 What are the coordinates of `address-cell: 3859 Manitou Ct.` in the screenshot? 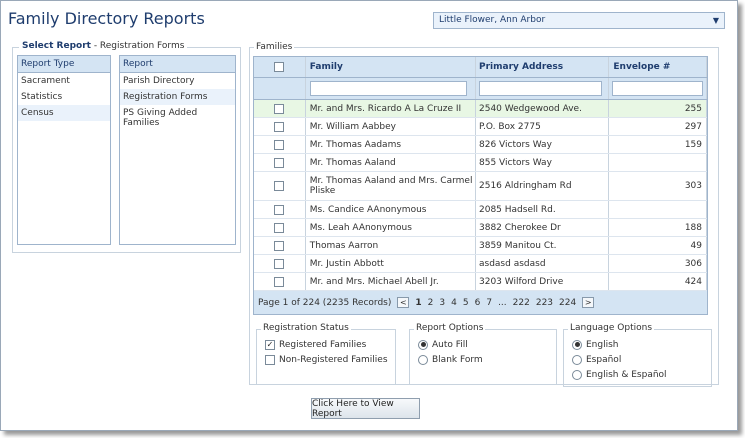 It's located at (543, 245).